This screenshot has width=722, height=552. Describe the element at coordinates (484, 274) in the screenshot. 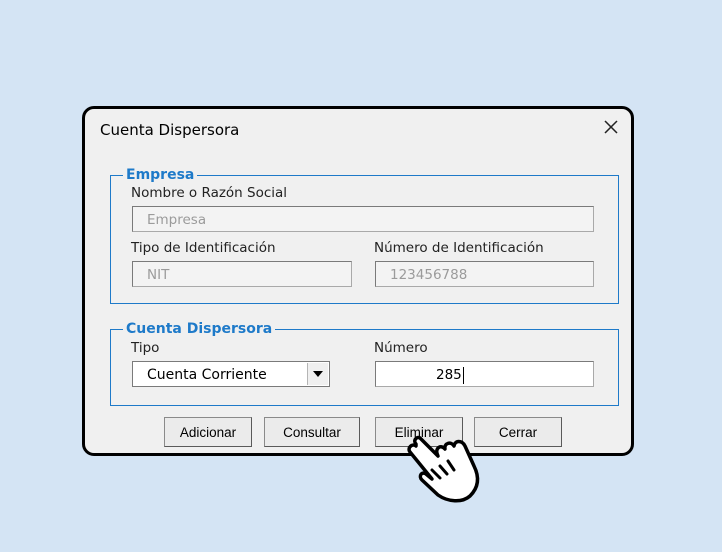

I see `id-number-input: 123456788` at that location.